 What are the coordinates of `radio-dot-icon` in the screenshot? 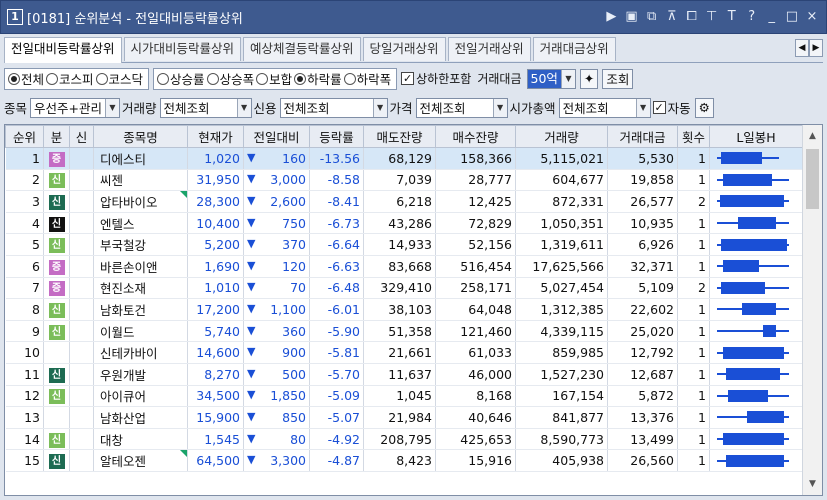 It's located at (101, 78).